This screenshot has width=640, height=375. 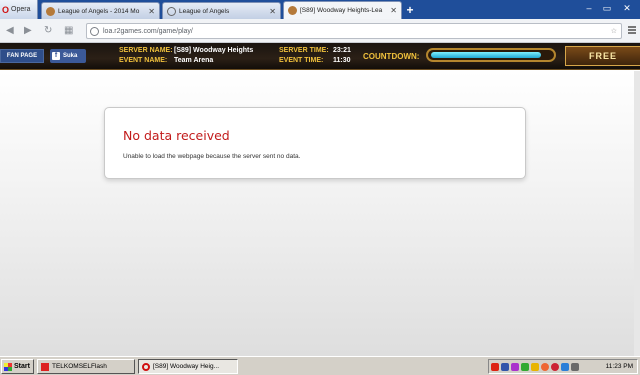 I want to click on opera-tray-icon, so click(x=545, y=366).